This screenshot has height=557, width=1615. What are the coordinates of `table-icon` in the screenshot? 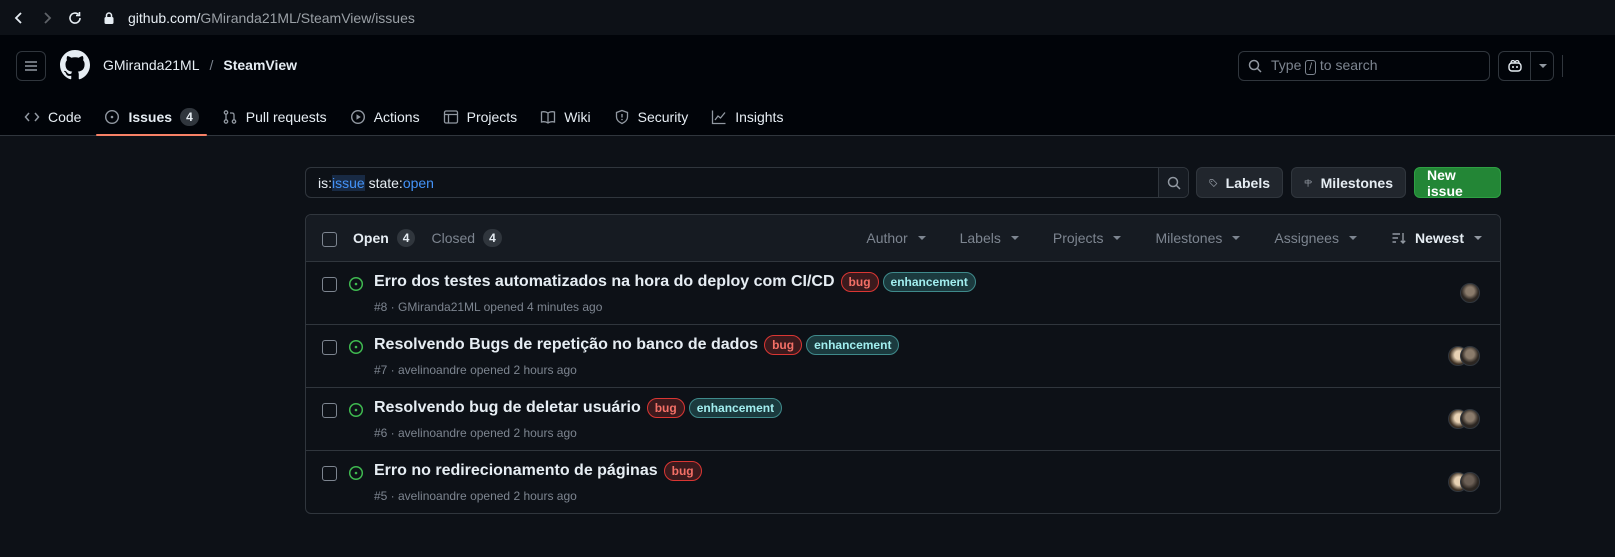 It's located at (450, 116).